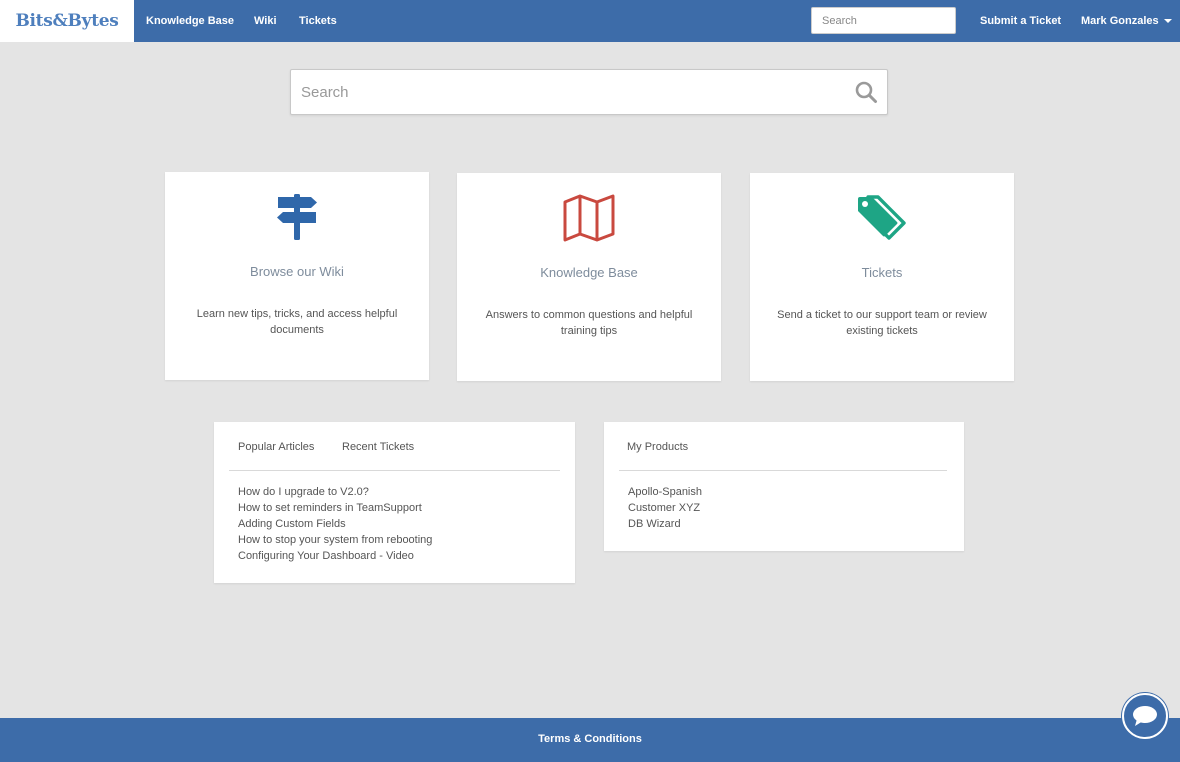 The width and height of the screenshot is (1180, 762). What do you see at coordinates (378, 447) in the screenshot?
I see `tab-recent-tickets: Recent Tickets` at bounding box center [378, 447].